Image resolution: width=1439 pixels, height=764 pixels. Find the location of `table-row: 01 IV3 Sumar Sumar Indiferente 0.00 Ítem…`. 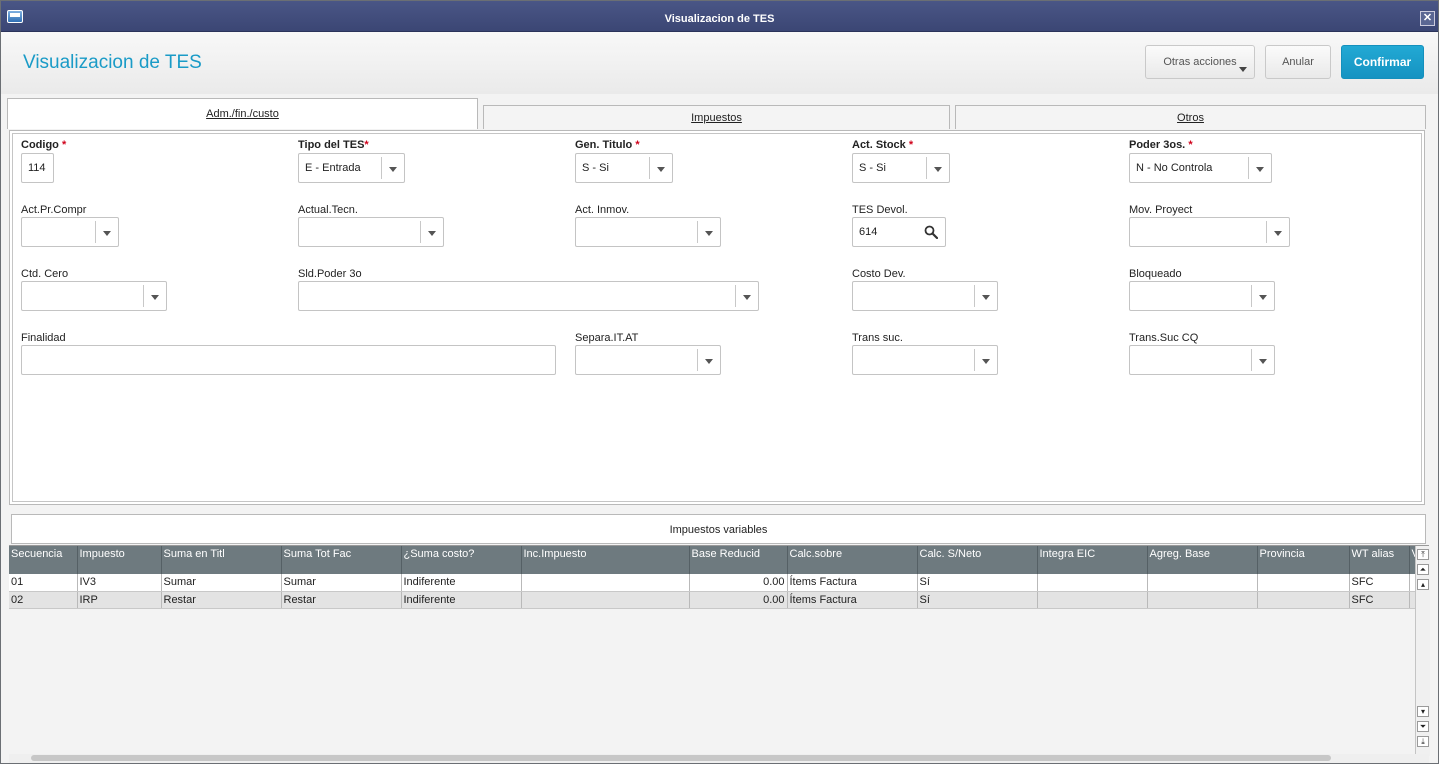

table-row: 01 IV3 Sumar Sumar Indiferente 0.00 Ítem… is located at coordinates (713, 583).